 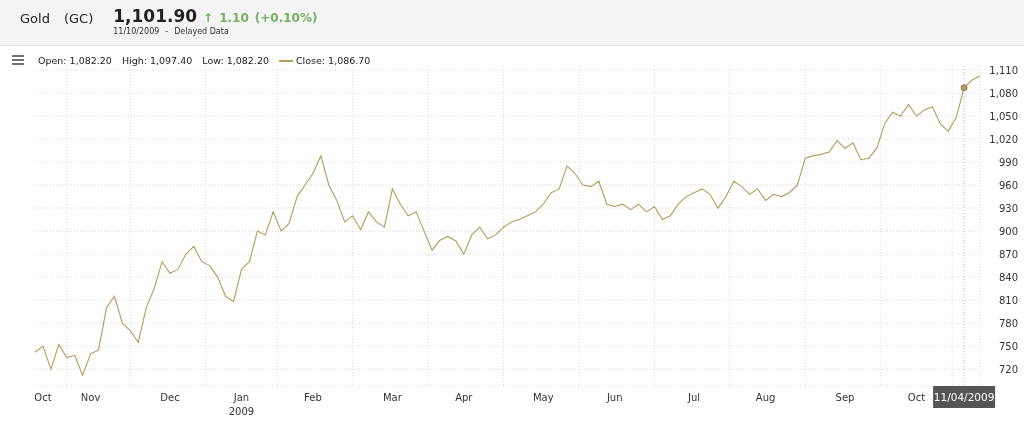 I want to click on price: 1,101.90, so click(x=155, y=16).